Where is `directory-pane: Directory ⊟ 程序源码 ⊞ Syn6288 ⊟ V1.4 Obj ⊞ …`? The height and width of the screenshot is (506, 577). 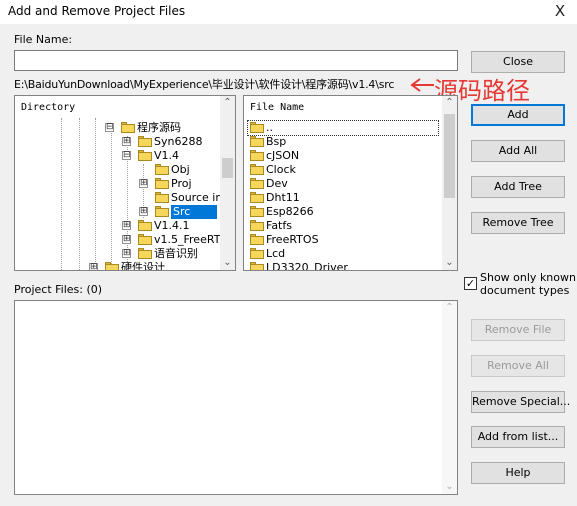 directory-pane: Directory ⊟ 程序源码 ⊞ Syn6288 ⊟ V1.4 Obj ⊞ … is located at coordinates (125, 183).